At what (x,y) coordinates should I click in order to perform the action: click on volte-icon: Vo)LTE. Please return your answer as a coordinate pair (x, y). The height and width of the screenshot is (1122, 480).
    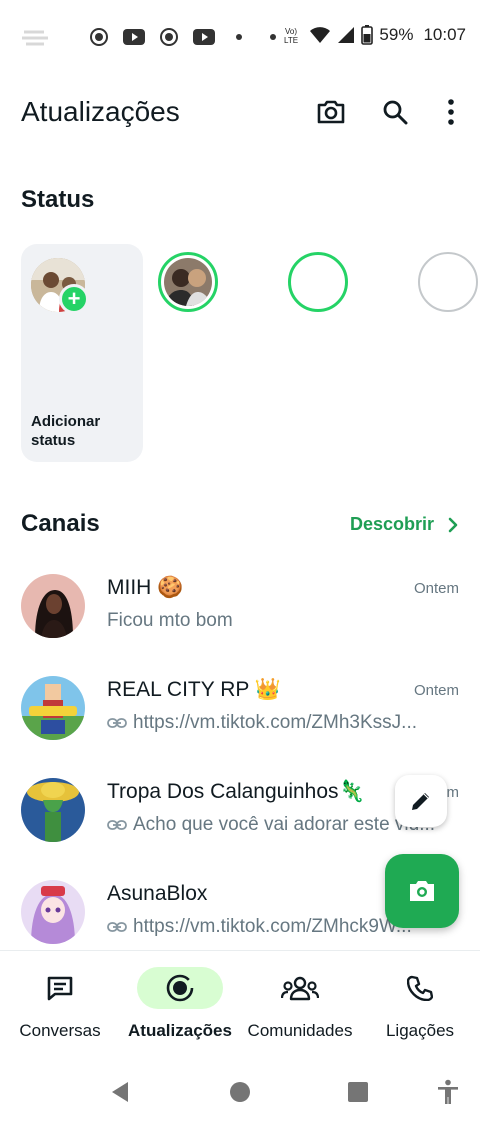
    Looking at the image, I should click on (291, 36).